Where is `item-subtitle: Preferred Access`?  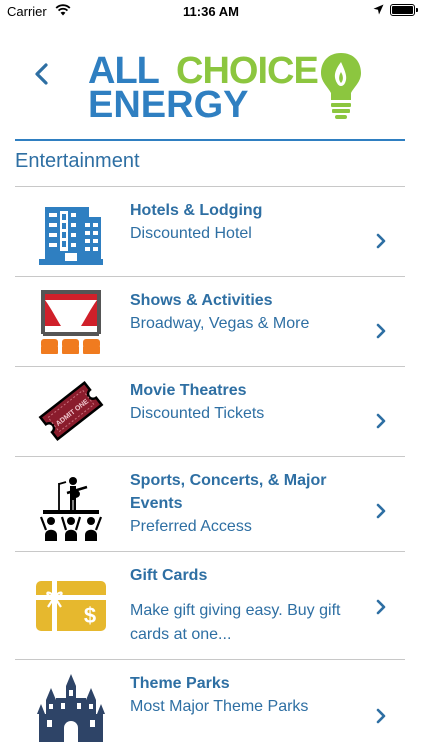
item-subtitle: Preferred Access is located at coordinates (191, 526).